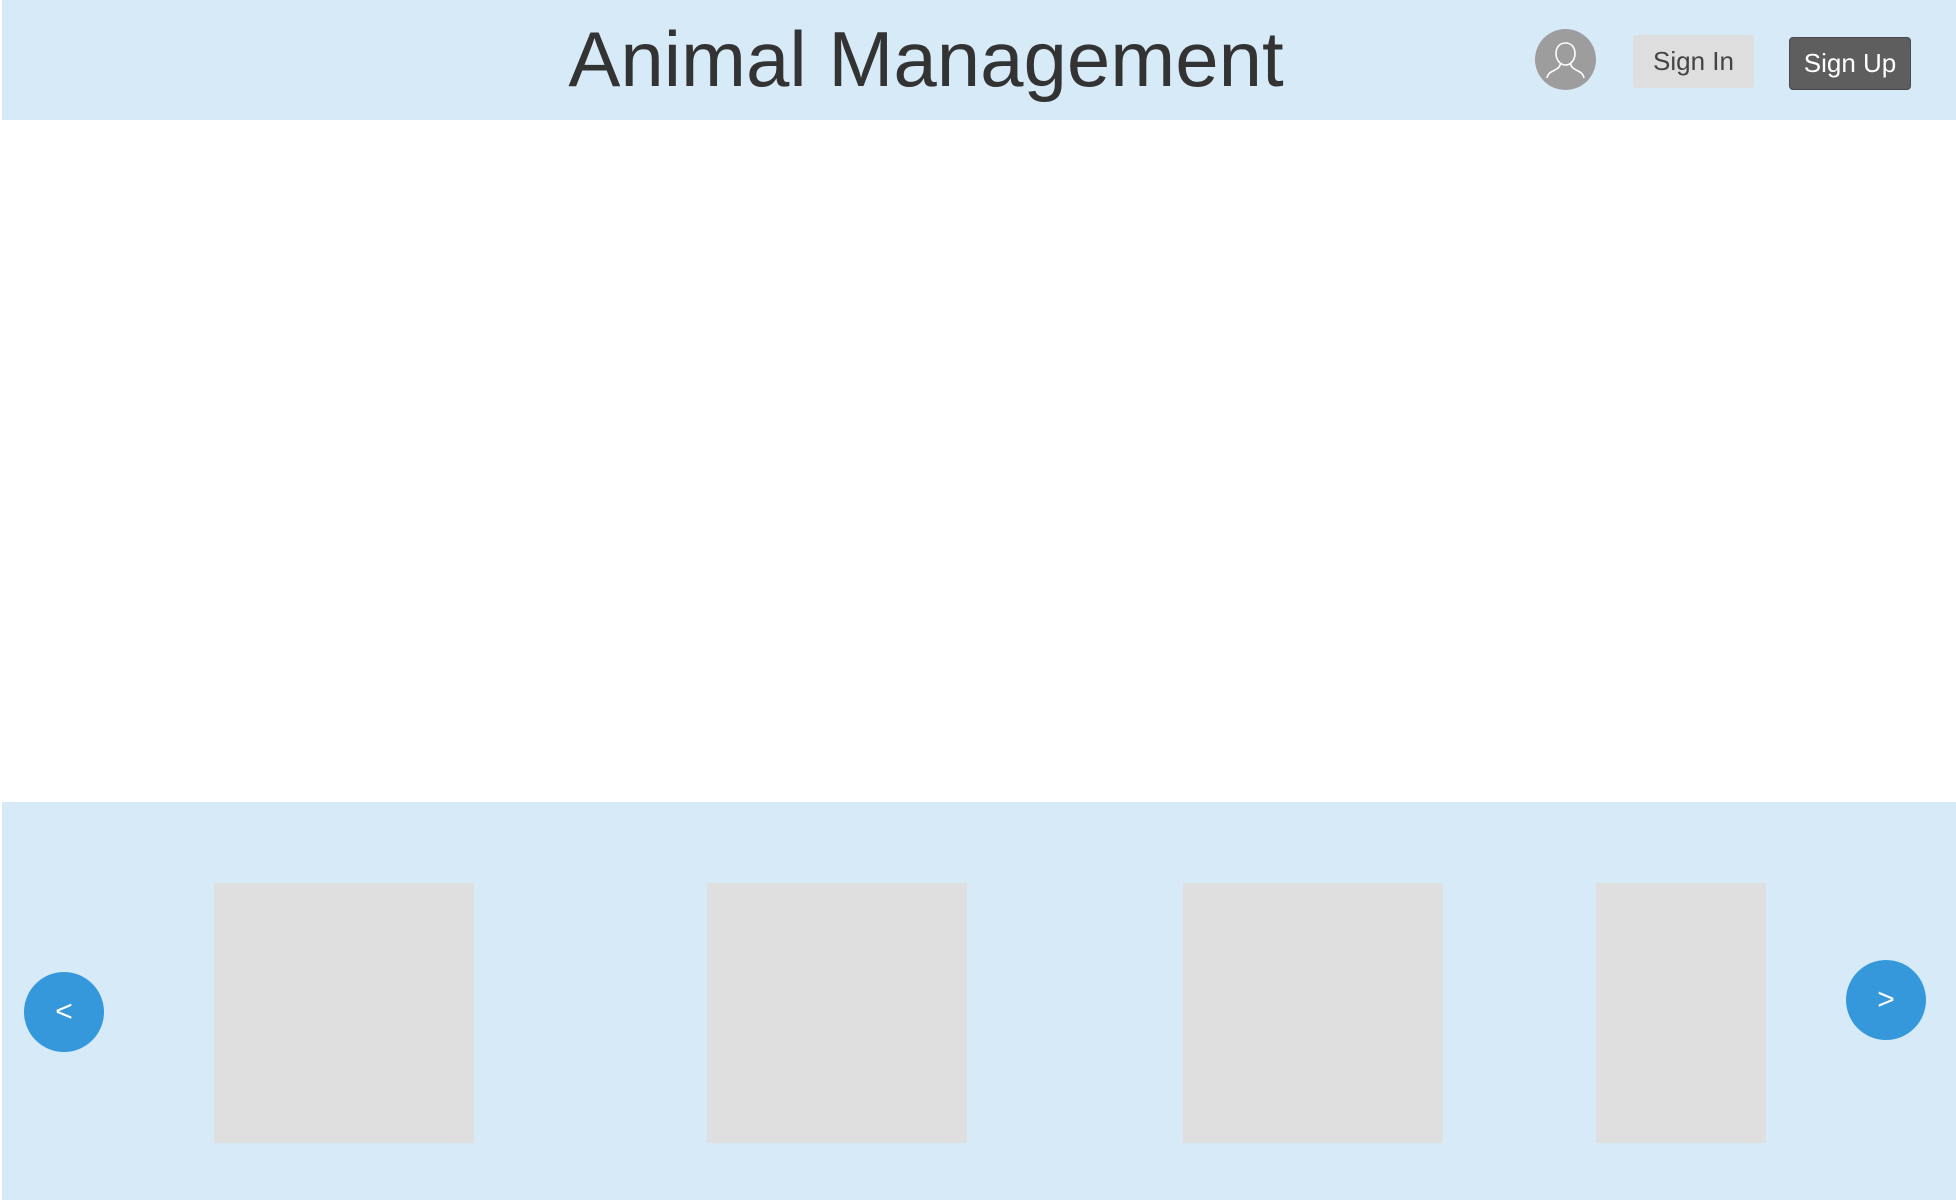  What do you see at coordinates (1693, 61) in the screenshot?
I see `sign-in-button: Sign In` at bounding box center [1693, 61].